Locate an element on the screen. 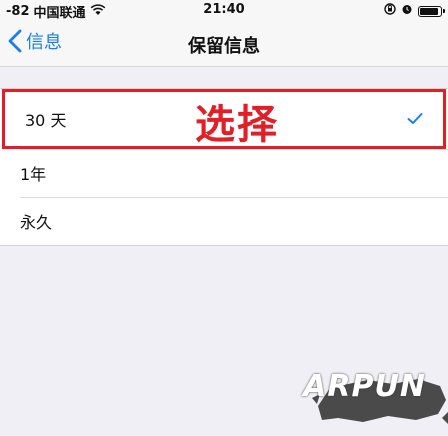 This screenshot has width=448, height=436. watermark: ARPUN is located at coordinates (375, 397).